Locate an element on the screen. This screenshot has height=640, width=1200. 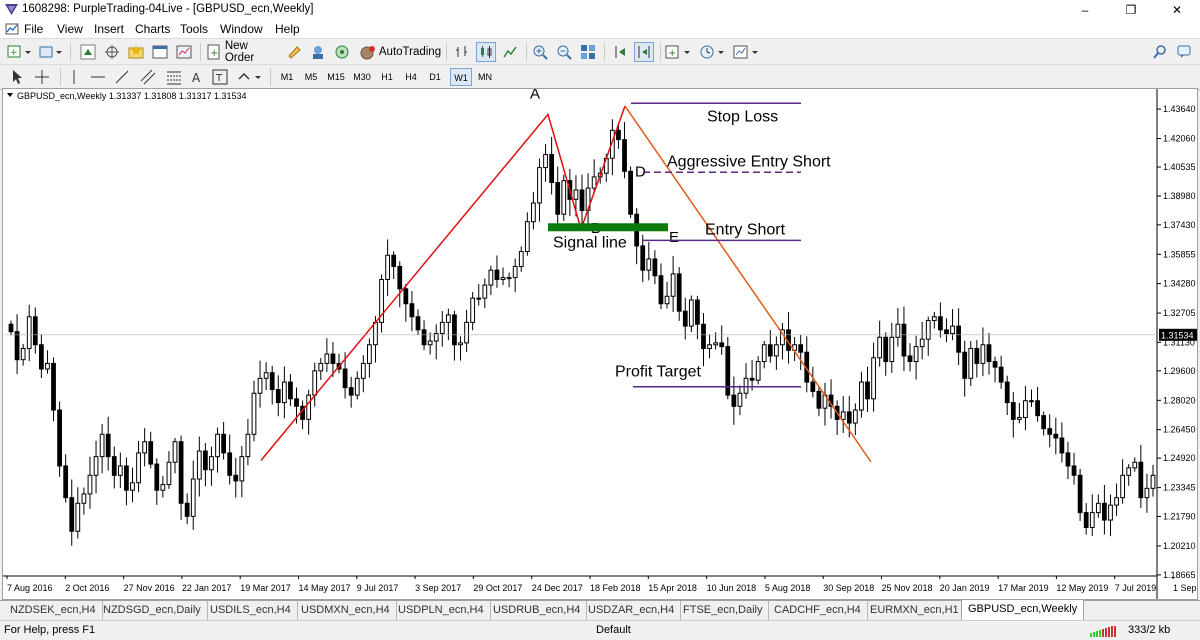
templates-button is located at coordinates (747, 52).